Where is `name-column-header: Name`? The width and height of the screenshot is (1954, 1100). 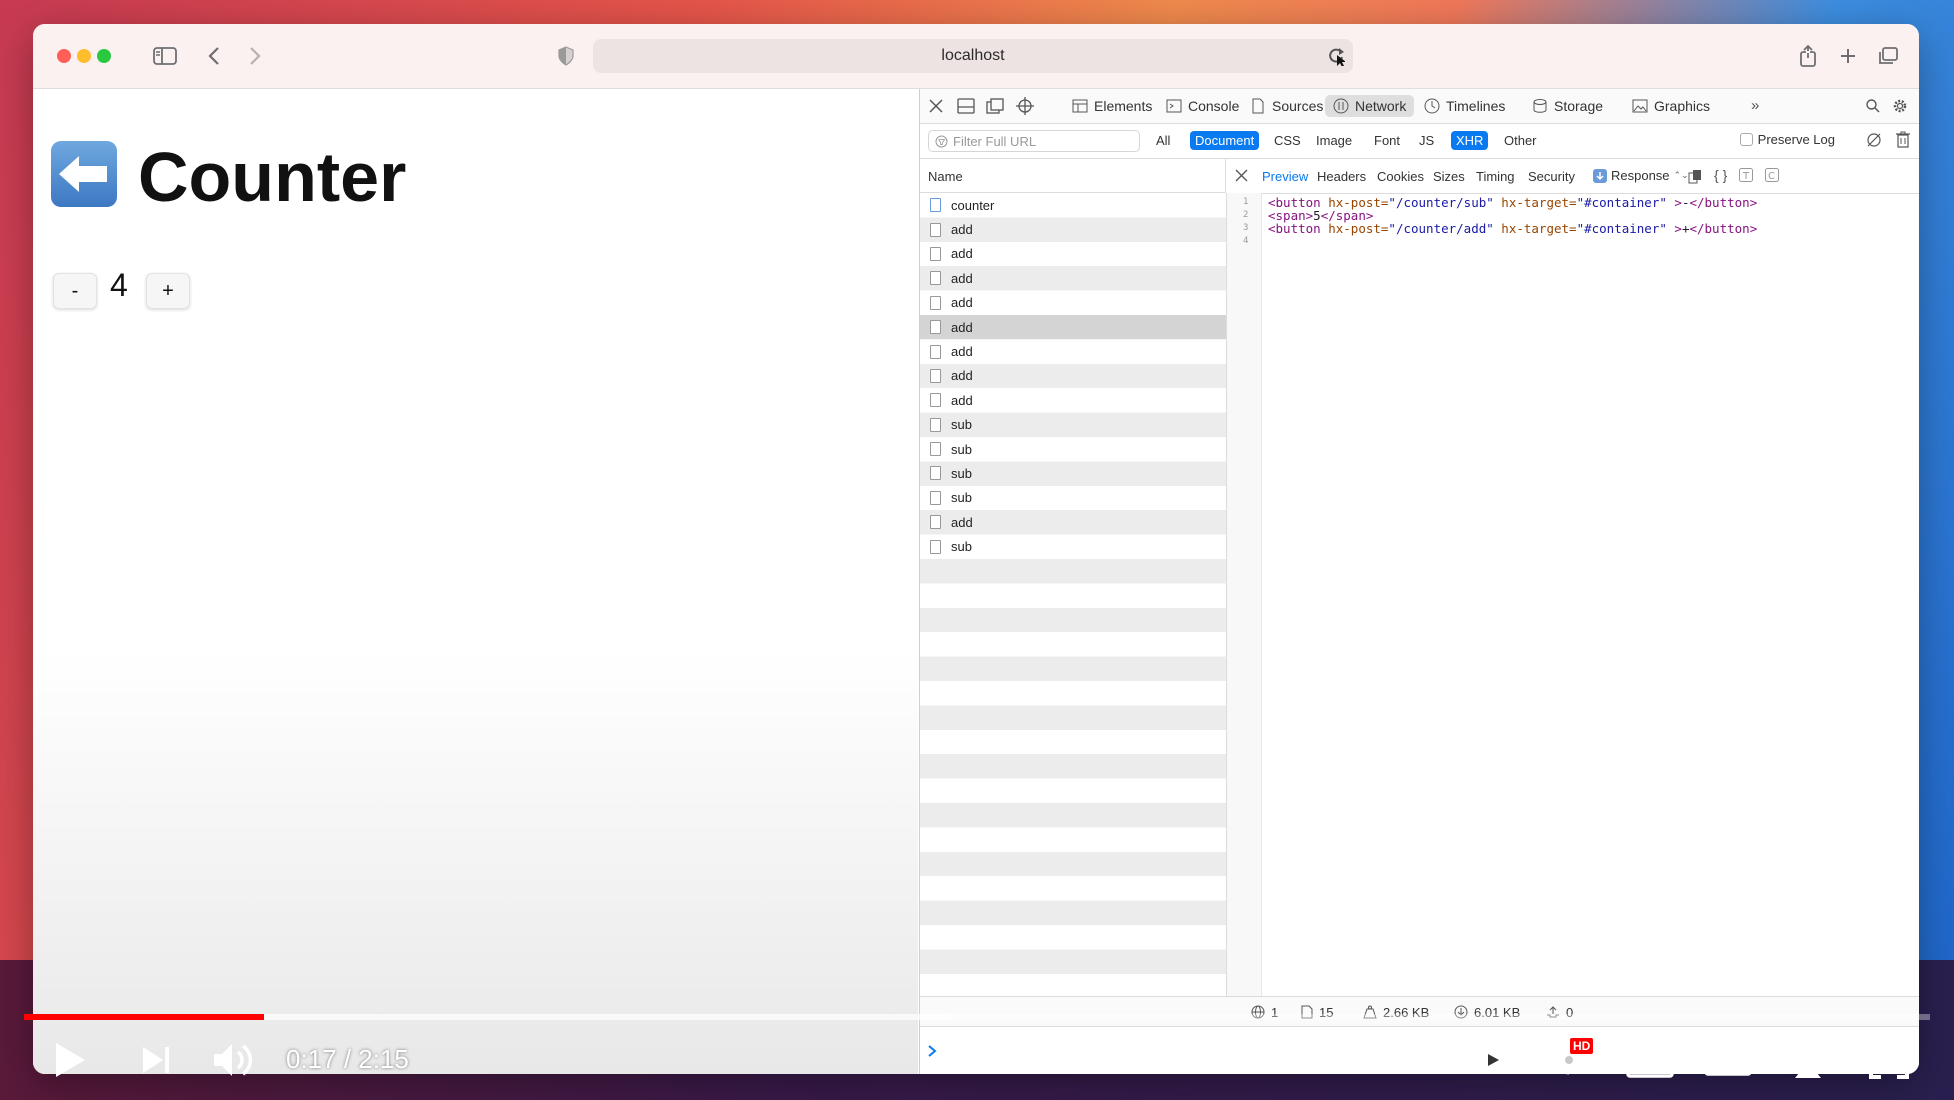 name-column-header: Name is located at coordinates (1073, 176).